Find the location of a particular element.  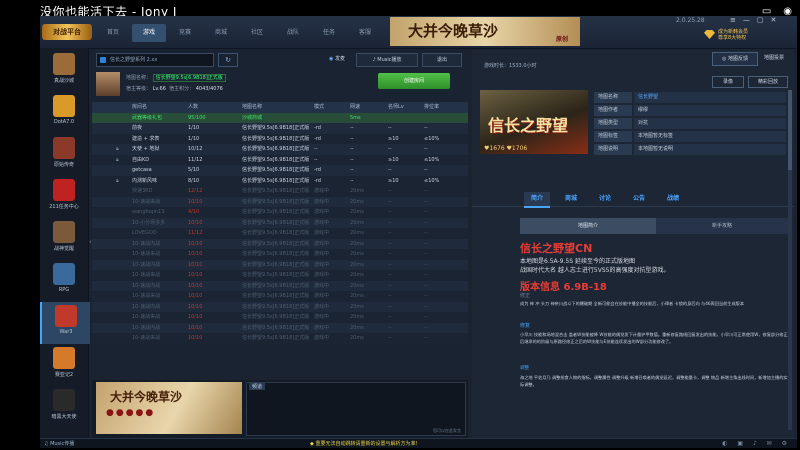

tab-discuss: 讨论 is located at coordinates (605, 199).